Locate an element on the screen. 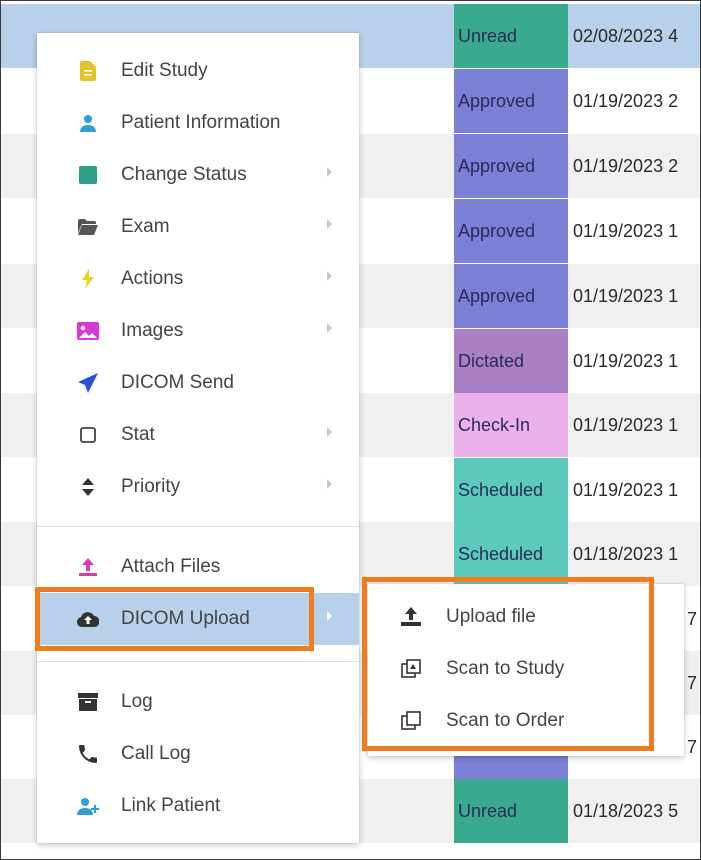  menu-item-exam: Exam is located at coordinates (198, 227).